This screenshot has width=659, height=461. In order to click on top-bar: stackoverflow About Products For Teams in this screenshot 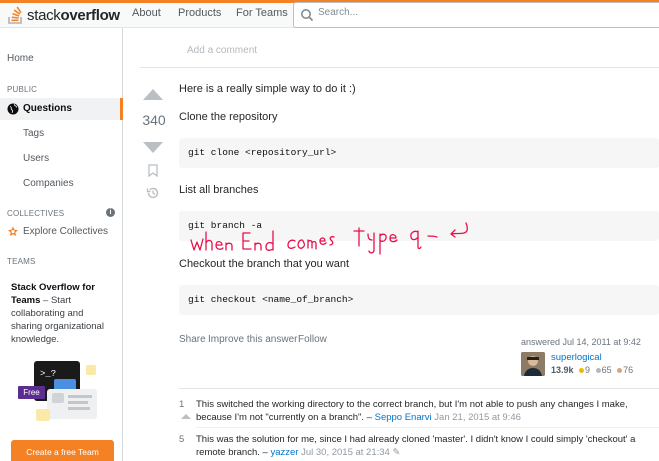, I will do `click(329, 14)`.